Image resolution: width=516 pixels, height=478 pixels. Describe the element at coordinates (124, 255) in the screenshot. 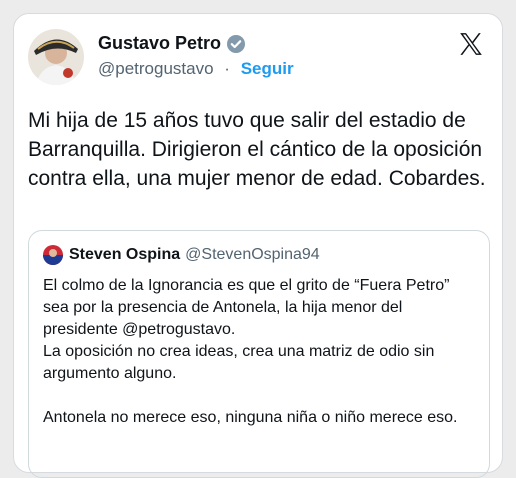

I see `quoted-author-name: Steven Ospina` at that location.